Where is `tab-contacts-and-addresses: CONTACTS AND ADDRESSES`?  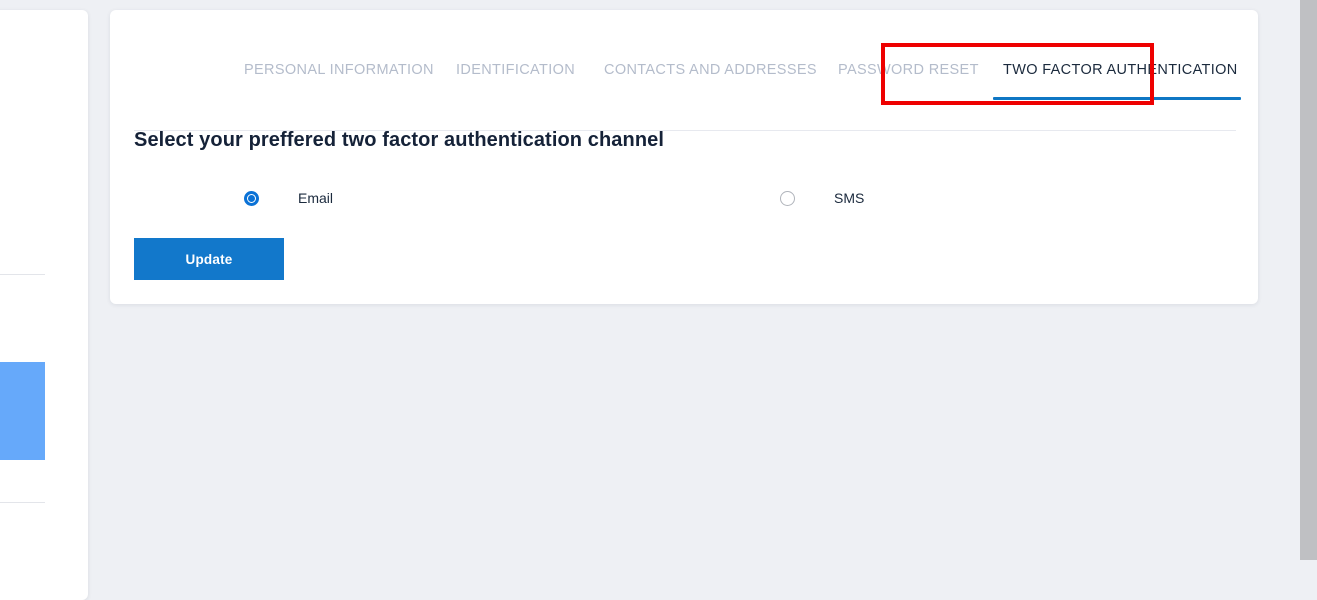
tab-contacts-and-addresses: CONTACTS AND ADDRESSES is located at coordinates (710, 70).